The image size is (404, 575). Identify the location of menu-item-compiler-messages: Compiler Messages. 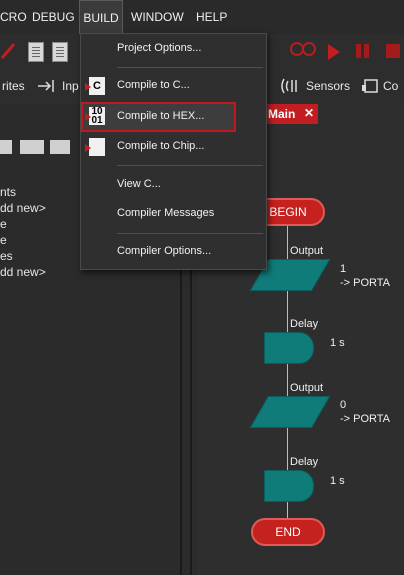
(173, 214).